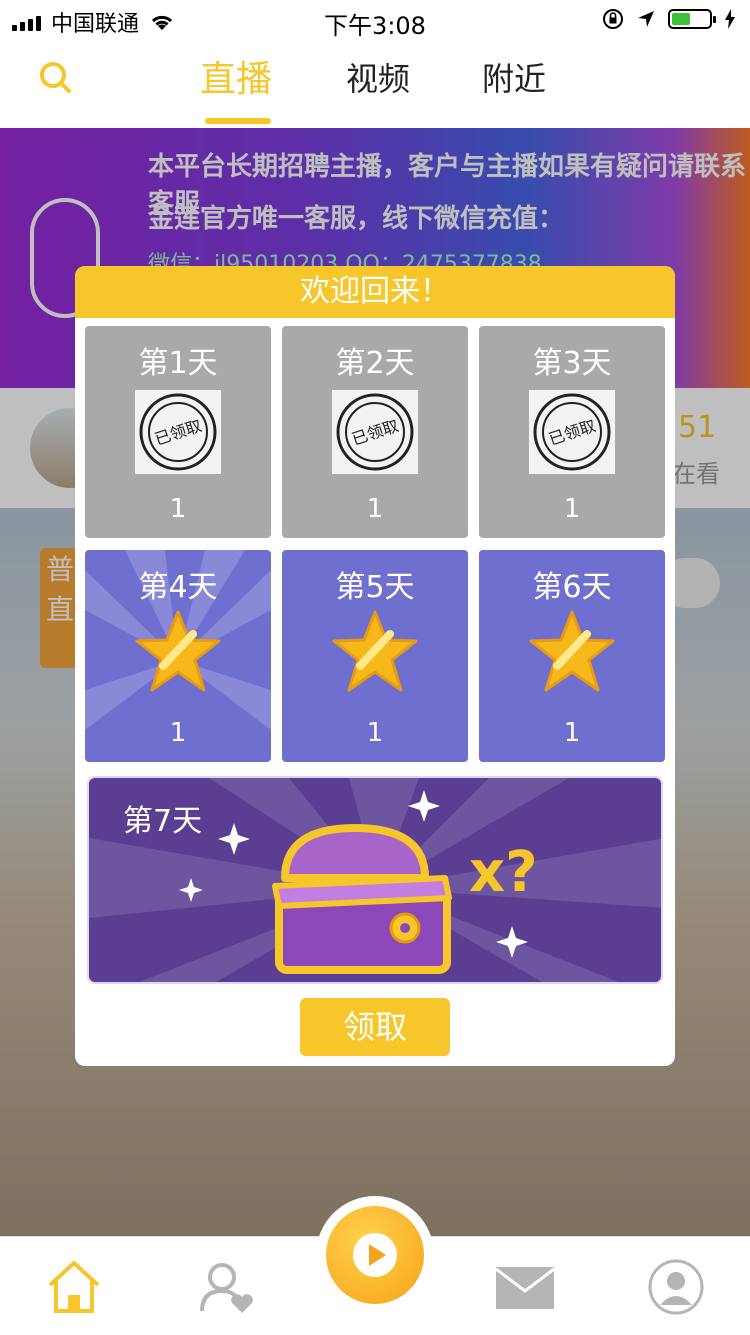 The image size is (750, 1335). Describe the element at coordinates (74, 1287) in the screenshot. I see `home-icon` at that location.